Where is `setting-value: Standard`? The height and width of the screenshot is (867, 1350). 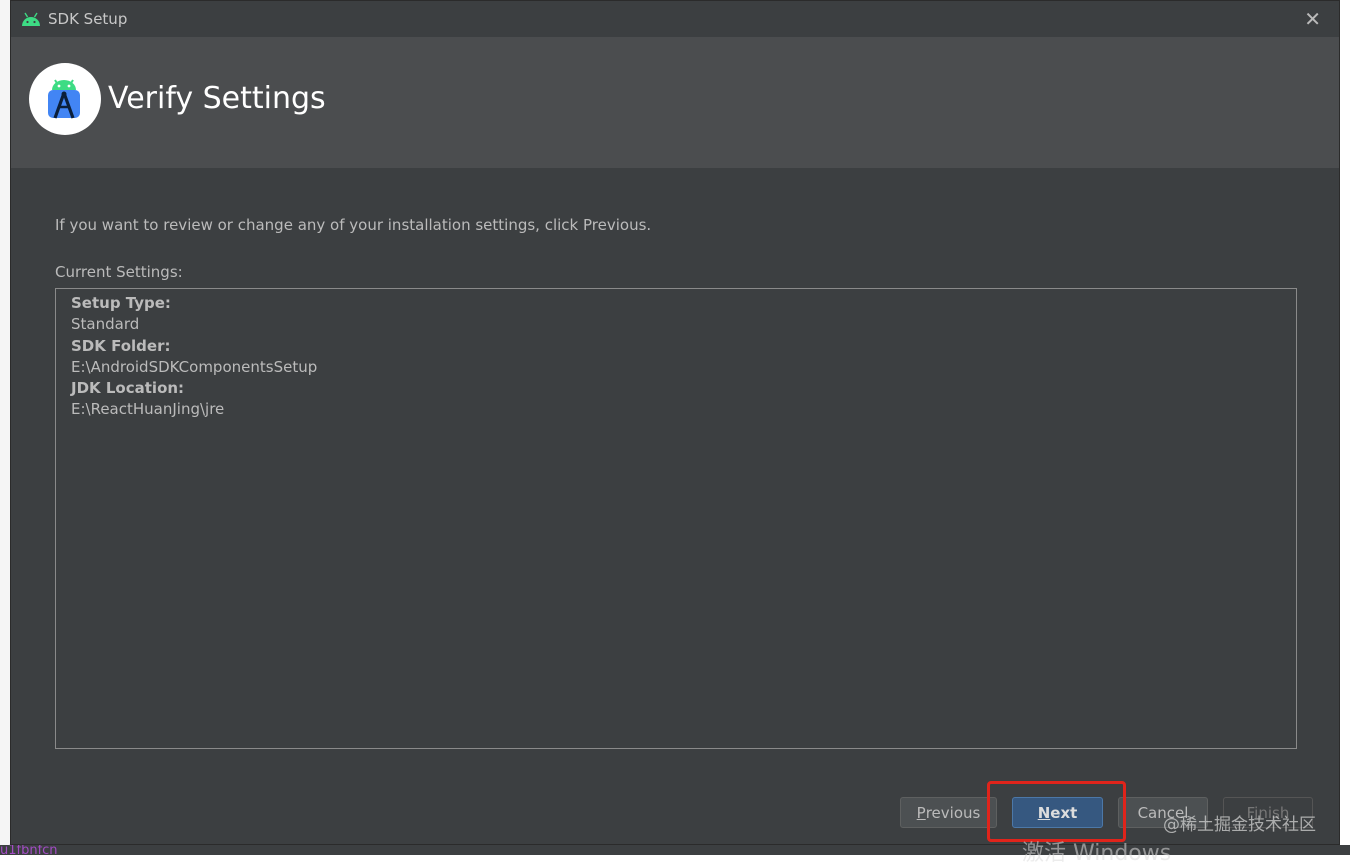 setting-value: Standard is located at coordinates (105, 324).